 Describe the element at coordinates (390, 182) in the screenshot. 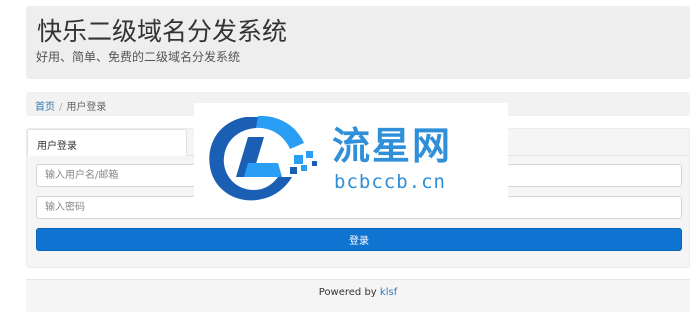

I see `watermark-url: bcbccb.cn` at that location.